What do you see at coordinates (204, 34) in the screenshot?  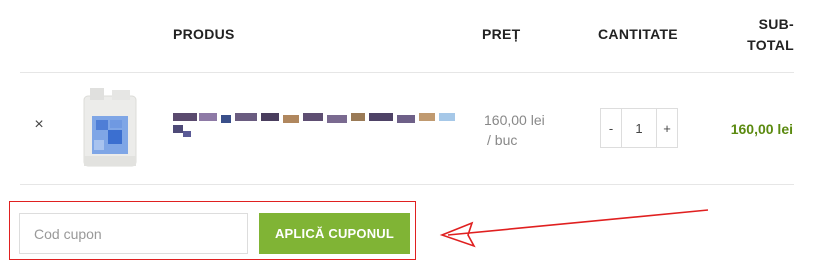 I see `header-product: PRODUS` at bounding box center [204, 34].